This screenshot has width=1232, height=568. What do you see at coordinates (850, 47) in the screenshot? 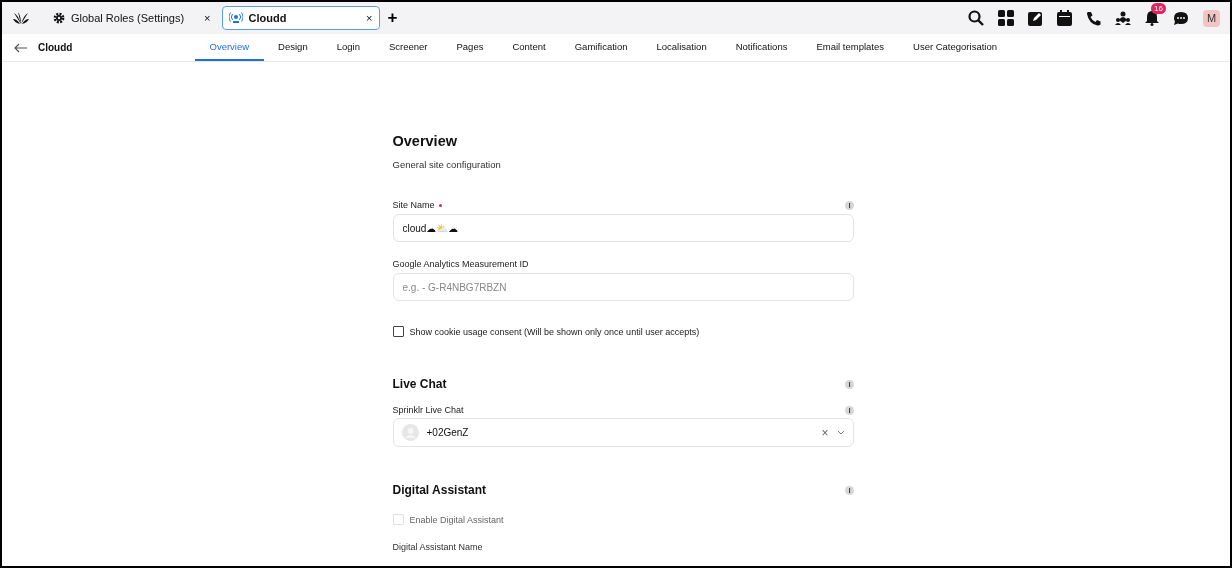
I see `nav-tab: Email templates` at bounding box center [850, 47].